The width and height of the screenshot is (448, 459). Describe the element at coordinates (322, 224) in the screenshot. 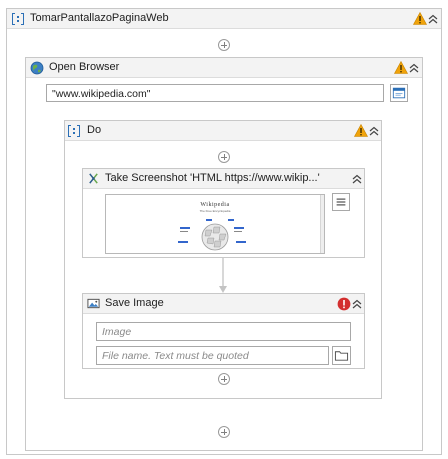

I see `preview-scrollbar` at that location.